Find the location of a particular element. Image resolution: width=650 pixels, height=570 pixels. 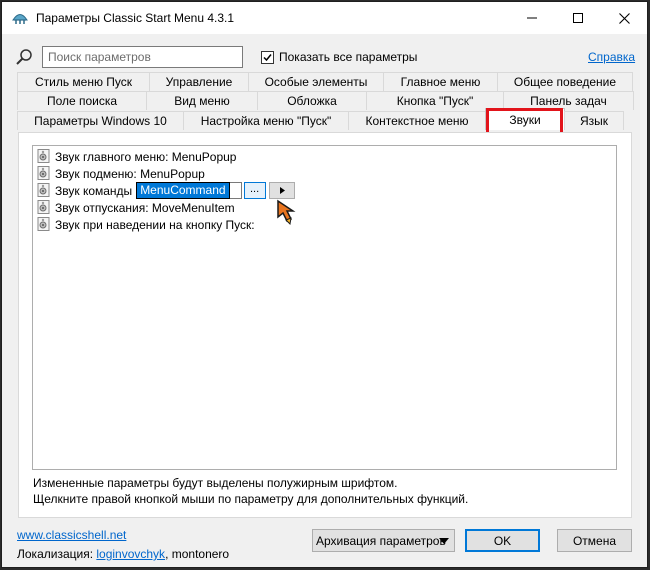

ok-button: OK is located at coordinates (502, 540).